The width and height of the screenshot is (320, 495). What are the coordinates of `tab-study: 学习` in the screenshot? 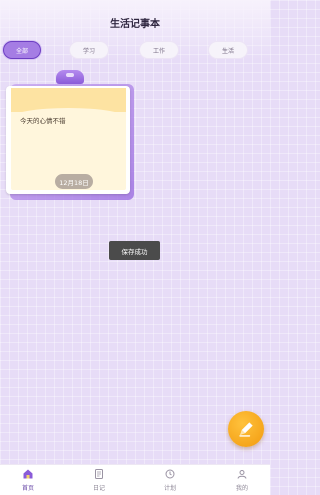 It's located at (89, 50).